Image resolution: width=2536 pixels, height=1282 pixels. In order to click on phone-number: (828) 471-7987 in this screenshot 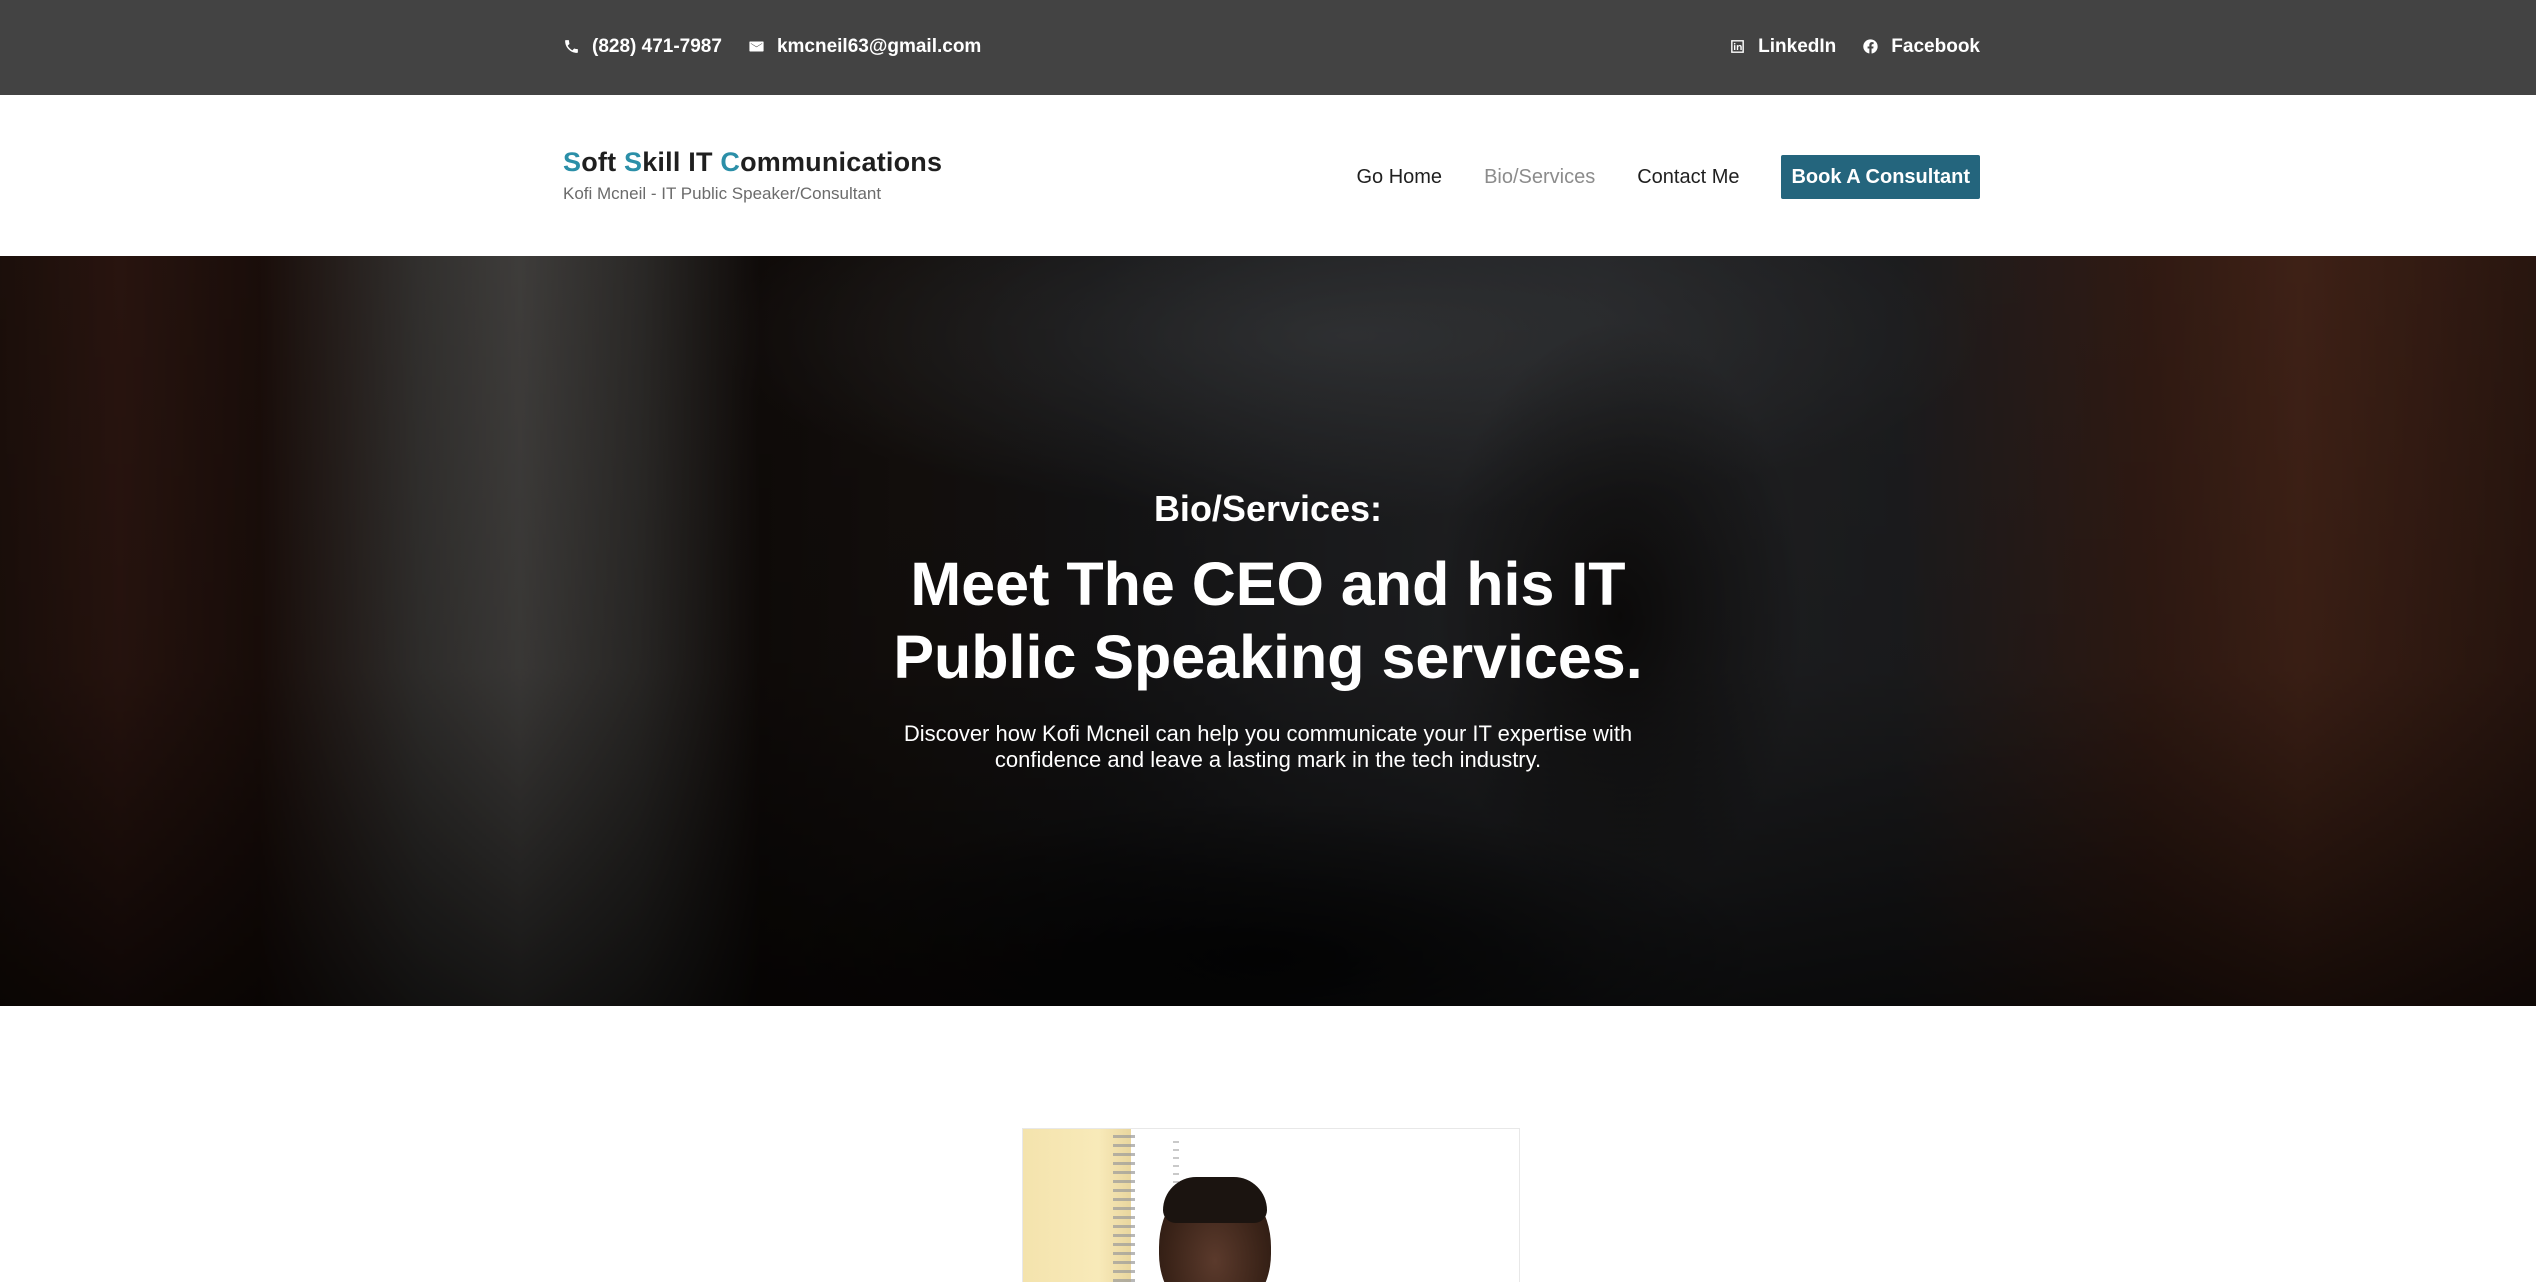, I will do `click(657, 46)`.